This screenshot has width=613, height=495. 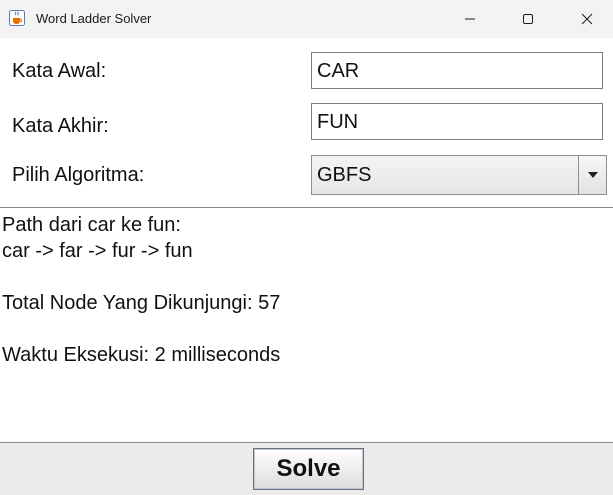 I want to click on algorithm-label: Pilih Algoritma:, so click(x=78, y=175).